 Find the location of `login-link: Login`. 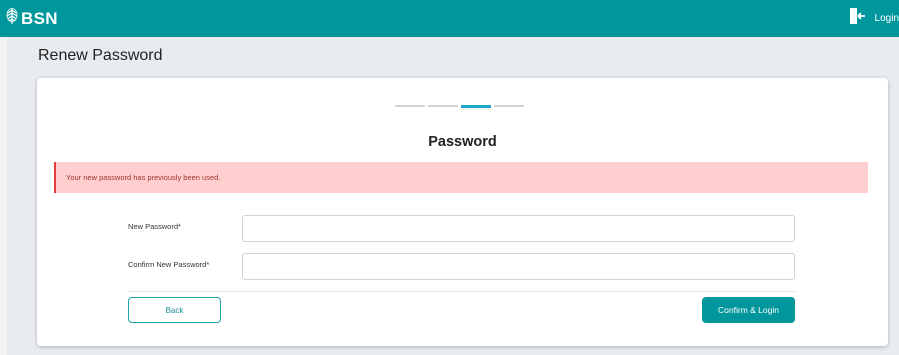

login-link: Login is located at coordinates (874, 18).